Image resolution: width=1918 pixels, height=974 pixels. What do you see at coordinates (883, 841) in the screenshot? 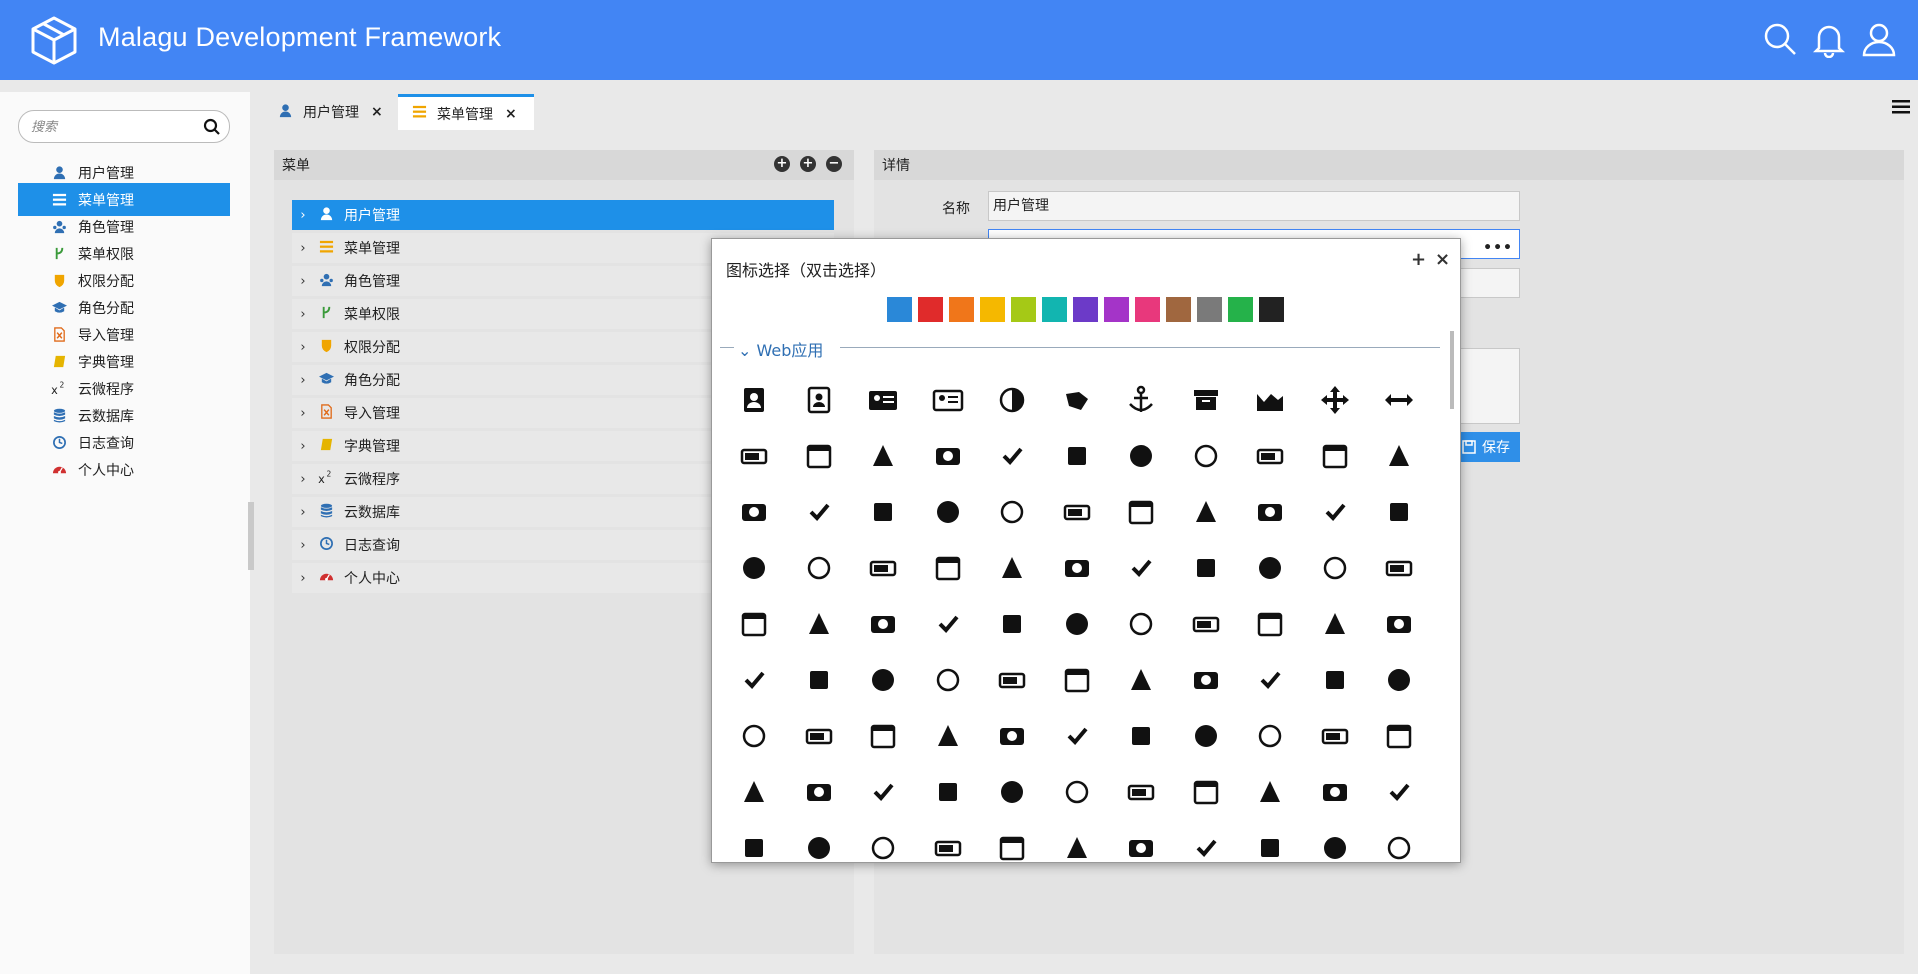
I see `circle-o-notch-icon` at bounding box center [883, 841].